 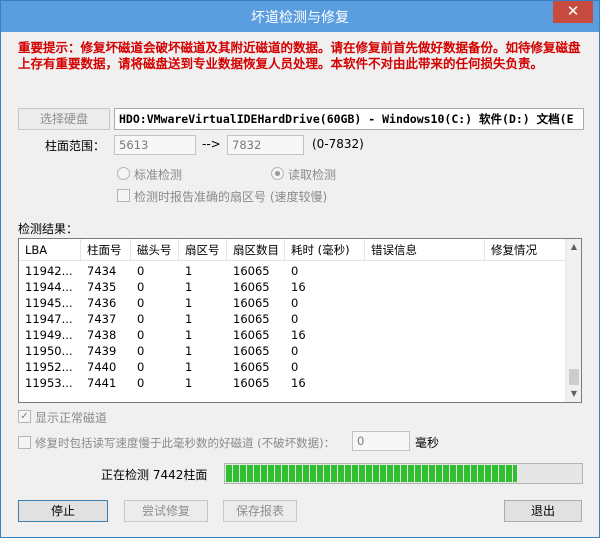 I want to click on stop-button: 停止, so click(x=63, y=511).